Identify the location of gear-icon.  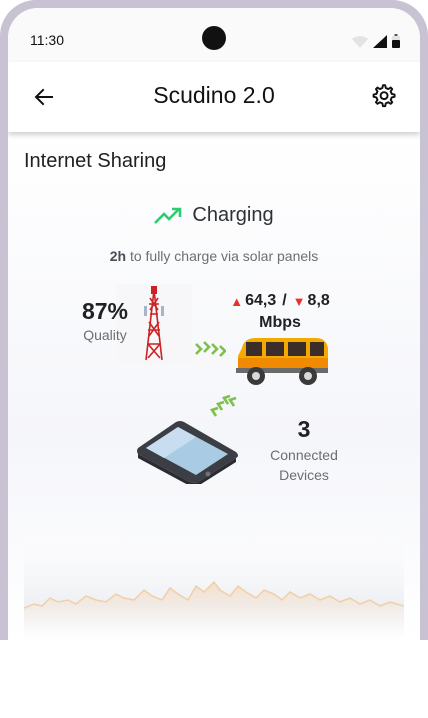
(383, 96).